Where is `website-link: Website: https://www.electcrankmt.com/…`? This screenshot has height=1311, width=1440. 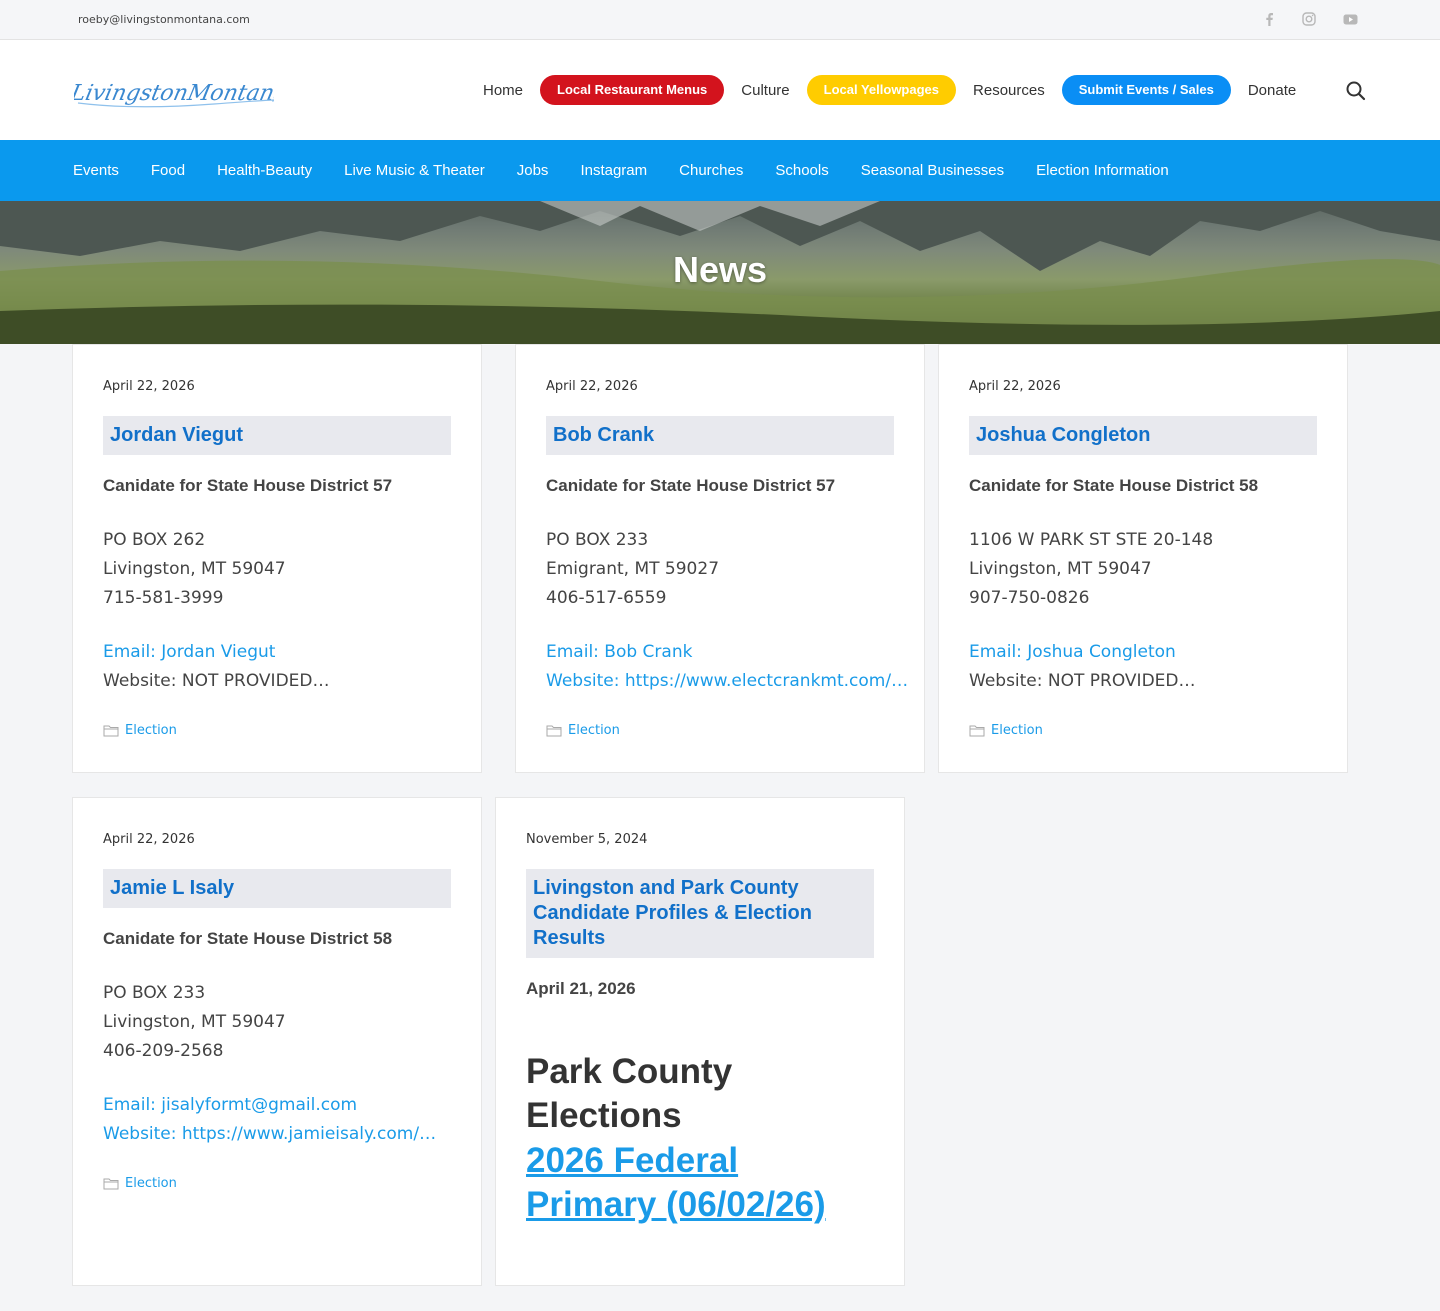 website-link: Website: https://www.electcrankmt.com/… is located at coordinates (727, 681).